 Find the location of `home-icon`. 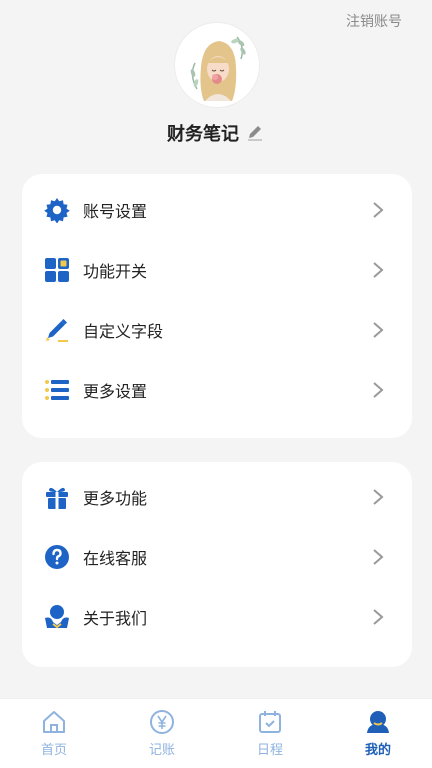

home-icon is located at coordinates (54, 722).